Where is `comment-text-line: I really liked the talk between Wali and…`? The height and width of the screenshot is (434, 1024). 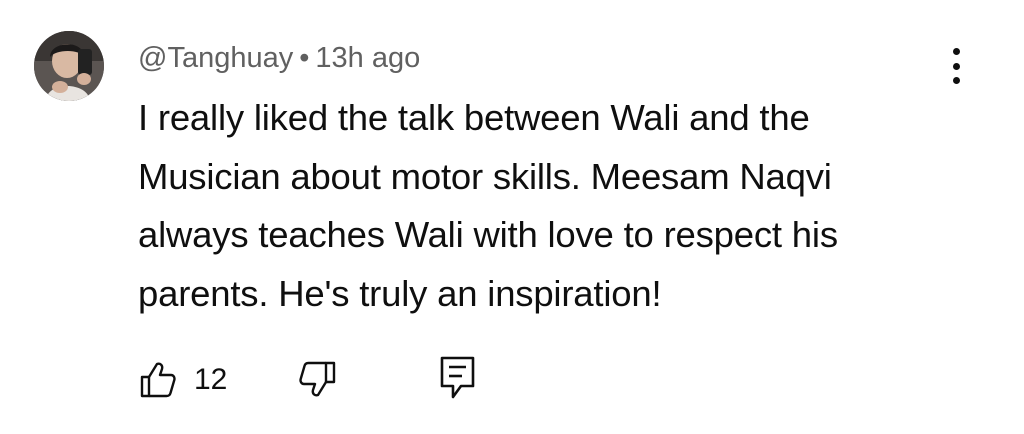 comment-text-line: I really liked the talk between Wali and… is located at coordinates (474, 117).